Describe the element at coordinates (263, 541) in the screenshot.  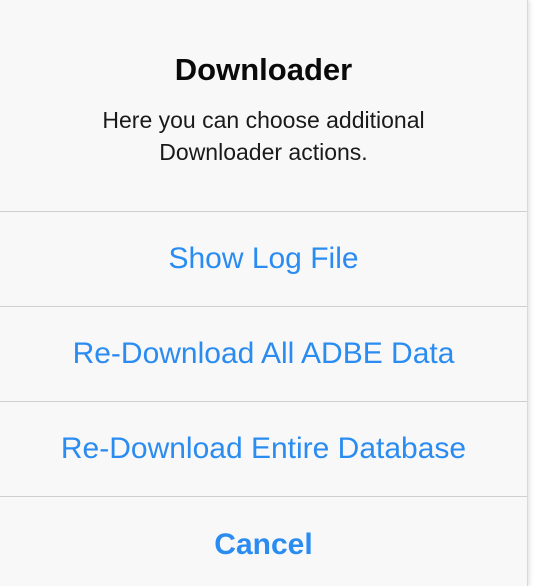
I see `cancel-button: Cancel` at that location.